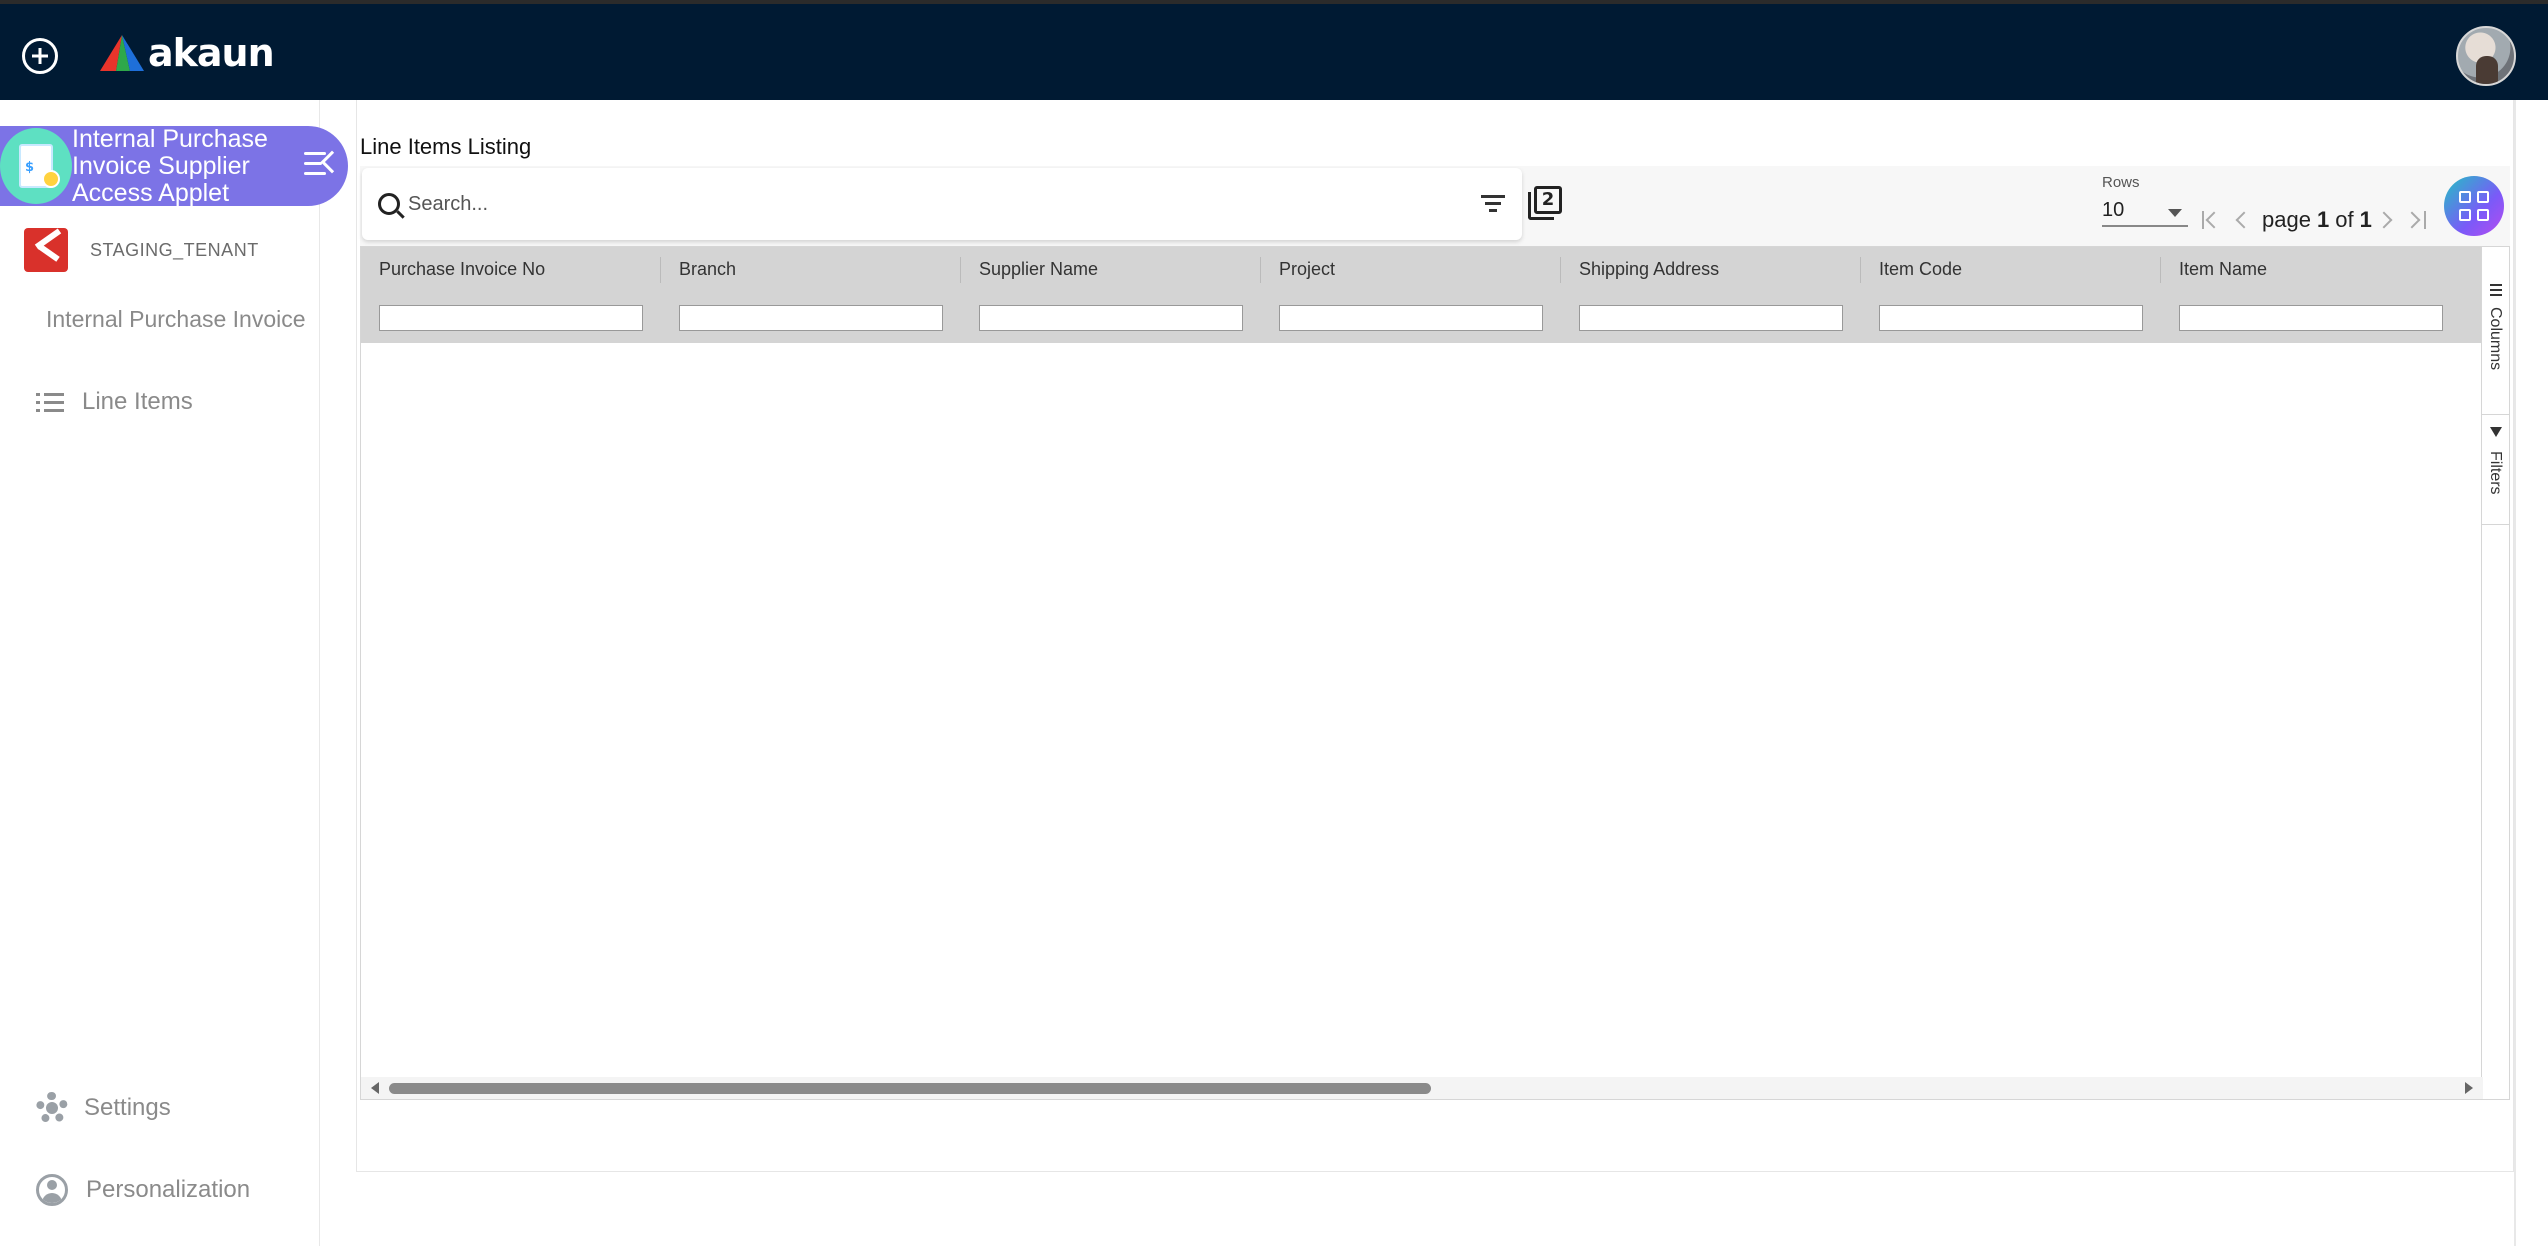 The height and width of the screenshot is (1246, 2548). Describe the element at coordinates (40, 56) in the screenshot. I see `add-circle-button` at that location.